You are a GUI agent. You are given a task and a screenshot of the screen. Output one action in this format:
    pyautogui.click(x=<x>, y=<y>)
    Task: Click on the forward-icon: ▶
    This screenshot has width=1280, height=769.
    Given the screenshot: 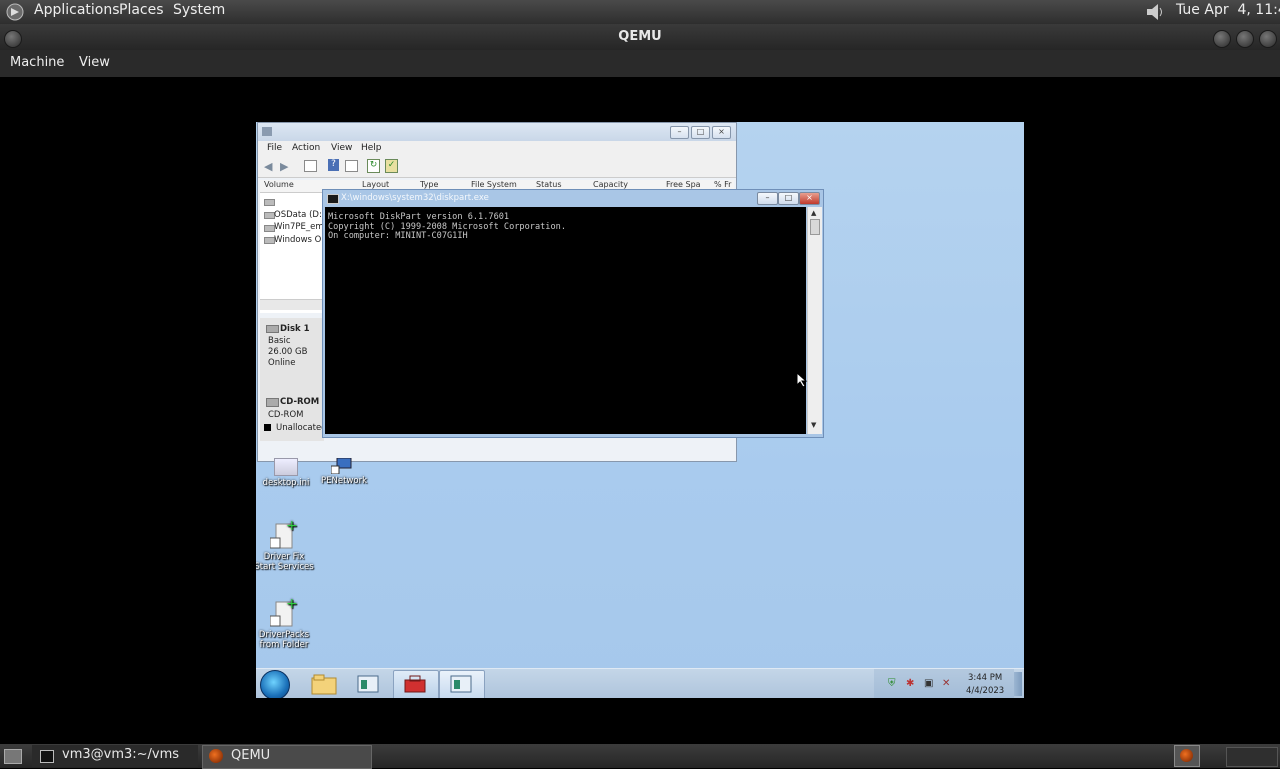 What is the action you would take?
    pyautogui.click(x=284, y=166)
    